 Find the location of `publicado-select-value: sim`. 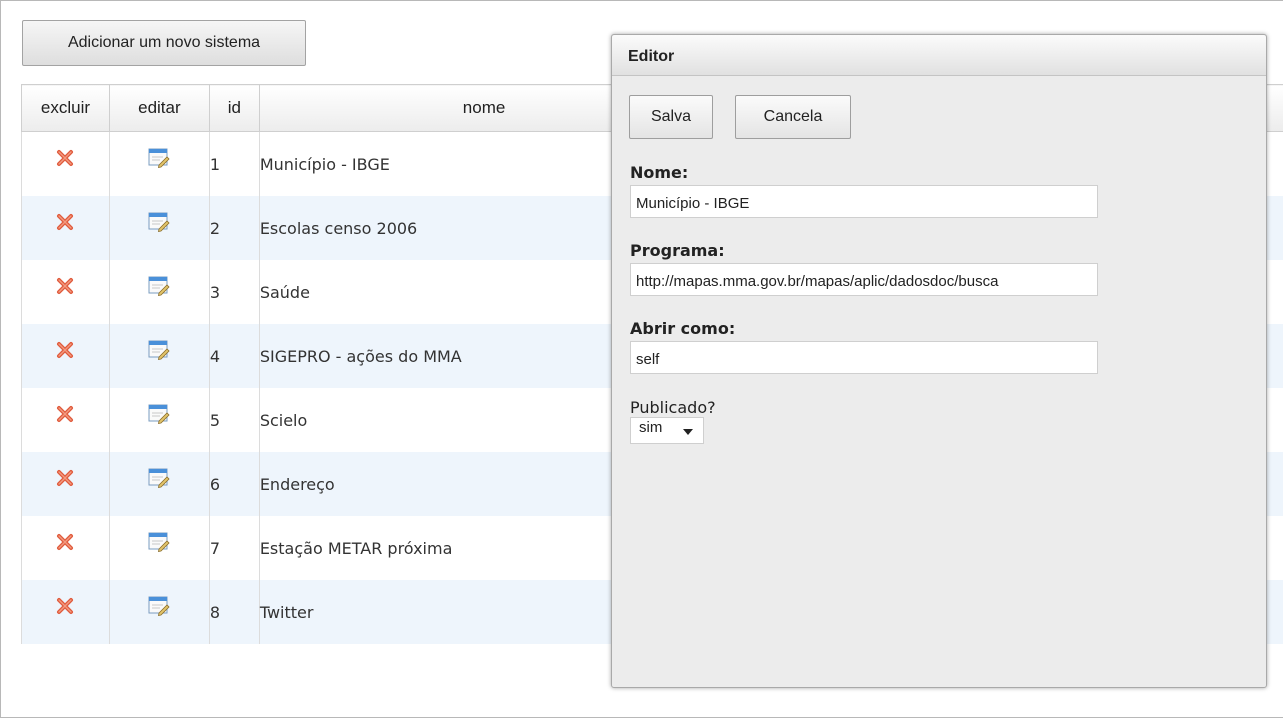

publicado-select-value: sim is located at coordinates (651, 427).